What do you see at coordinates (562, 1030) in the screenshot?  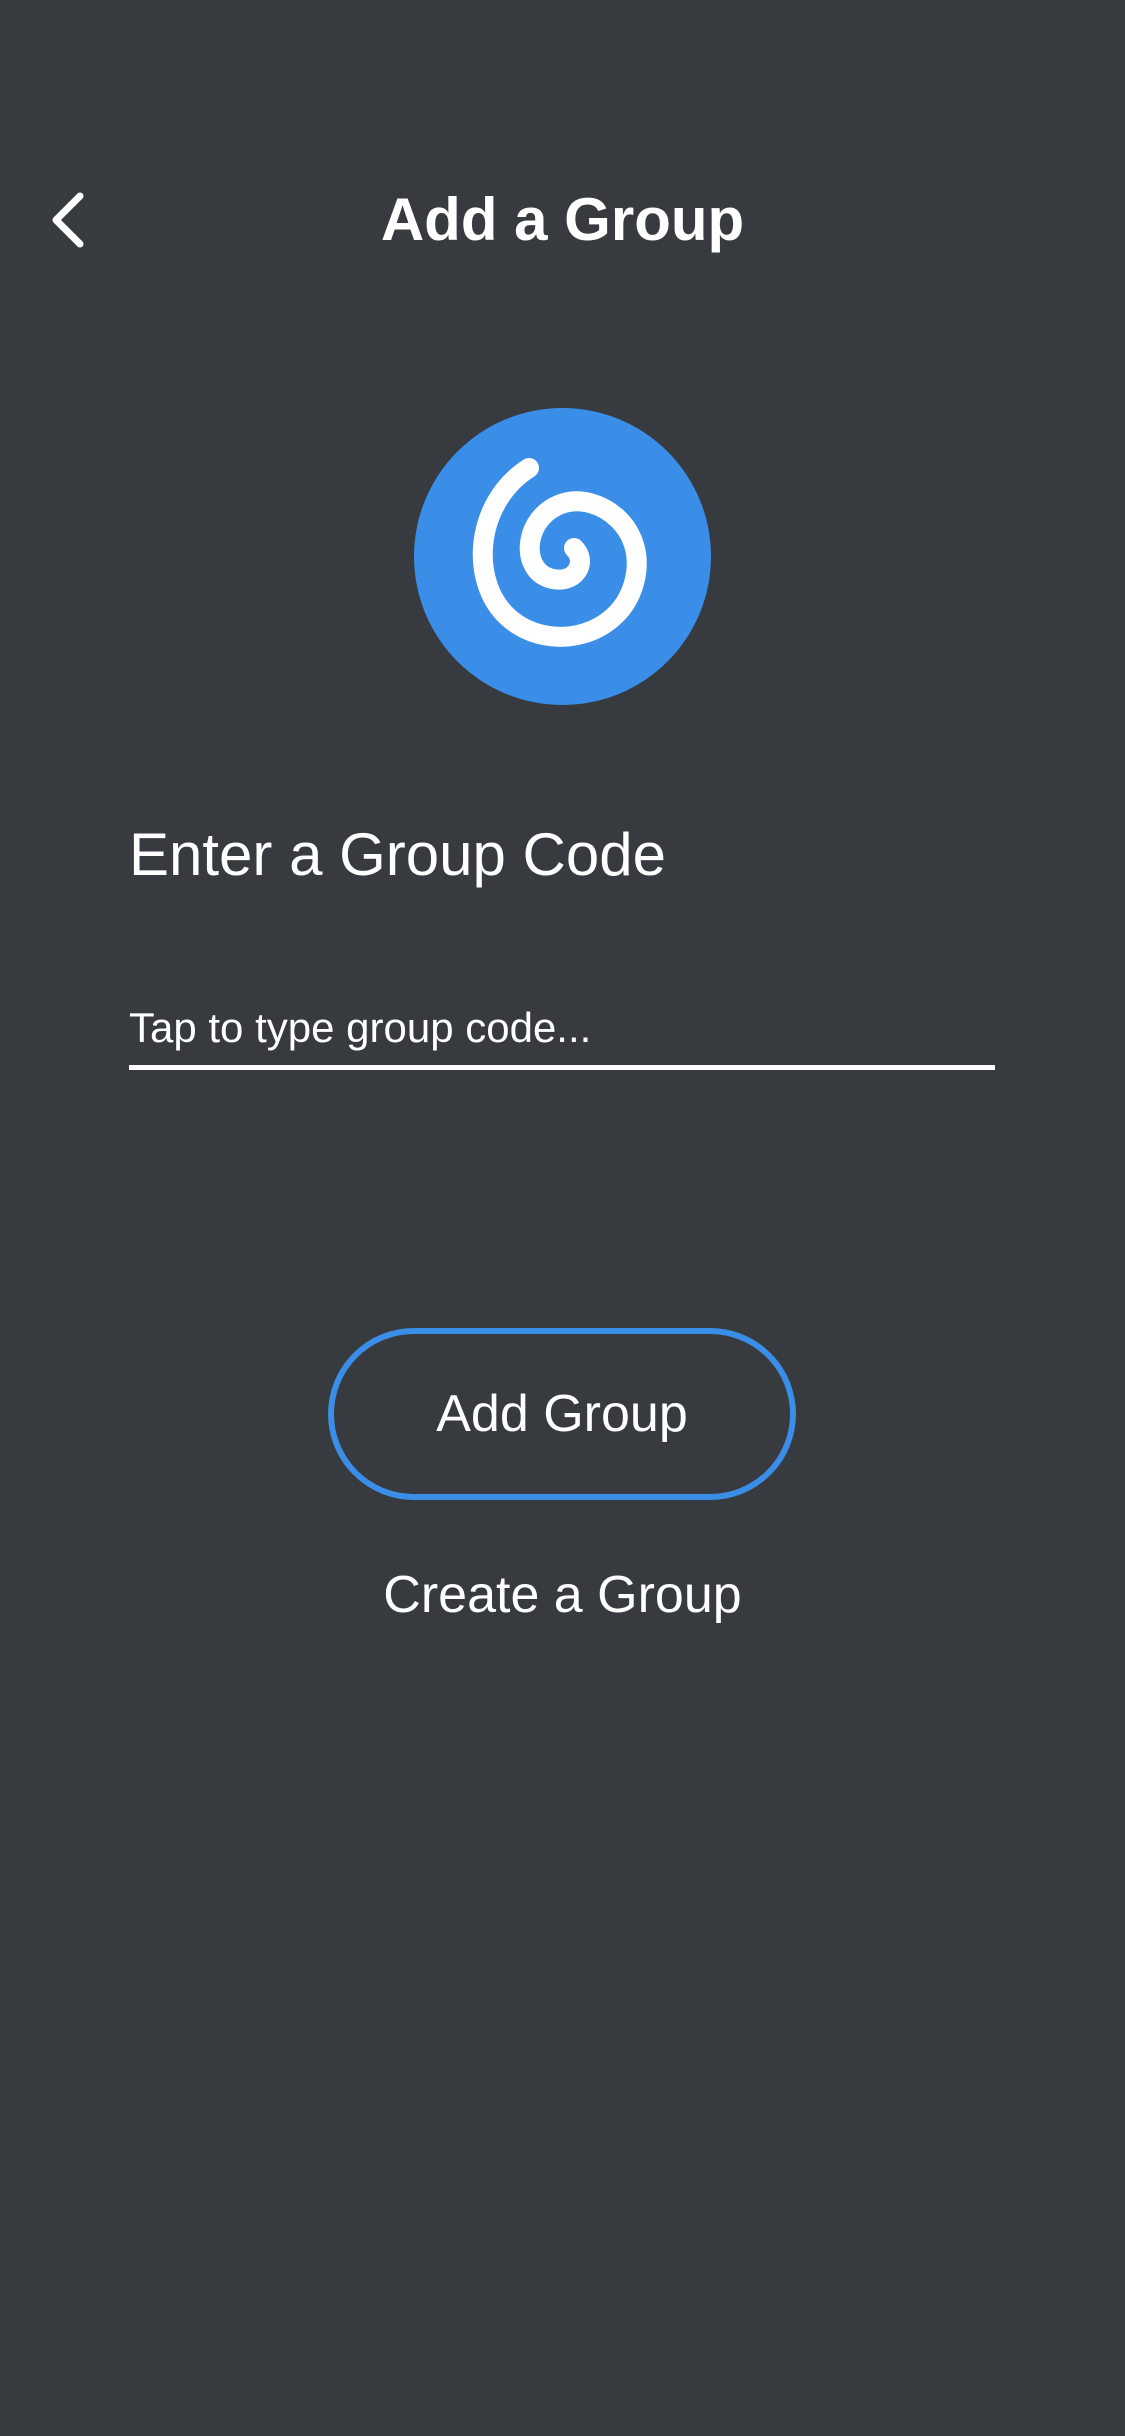 I see `group-code-input` at bounding box center [562, 1030].